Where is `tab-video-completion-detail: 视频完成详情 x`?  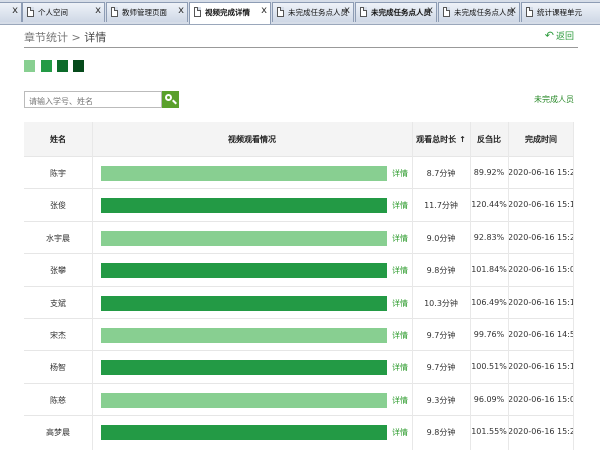 tab-video-completion-detail: 视频完成详情 x is located at coordinates (230, 13).